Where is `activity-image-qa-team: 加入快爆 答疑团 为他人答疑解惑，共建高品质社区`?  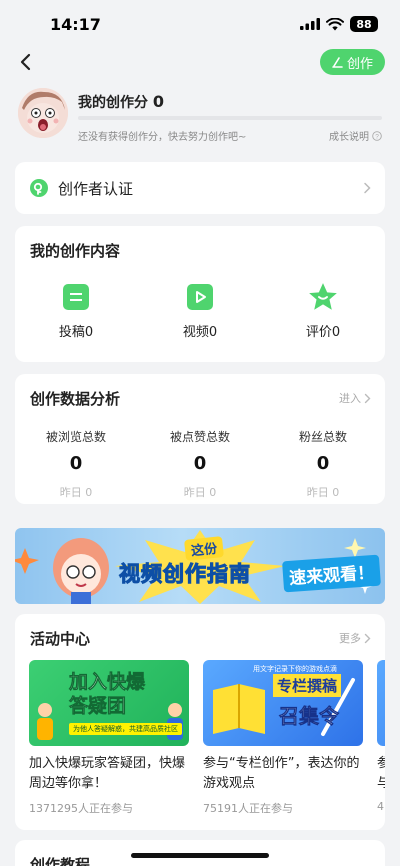 activity-image-qa-team: 加入快爆 答疑团 为他人答疑解惑，共建高品质社区 is located at coordinates (109, 703).